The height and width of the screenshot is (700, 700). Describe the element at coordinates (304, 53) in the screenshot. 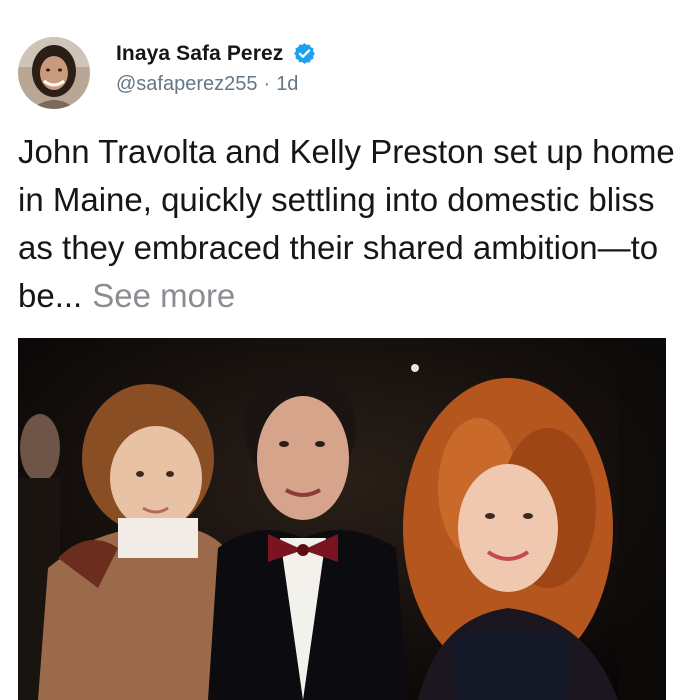

I see `verified-badge-icon` at that location.